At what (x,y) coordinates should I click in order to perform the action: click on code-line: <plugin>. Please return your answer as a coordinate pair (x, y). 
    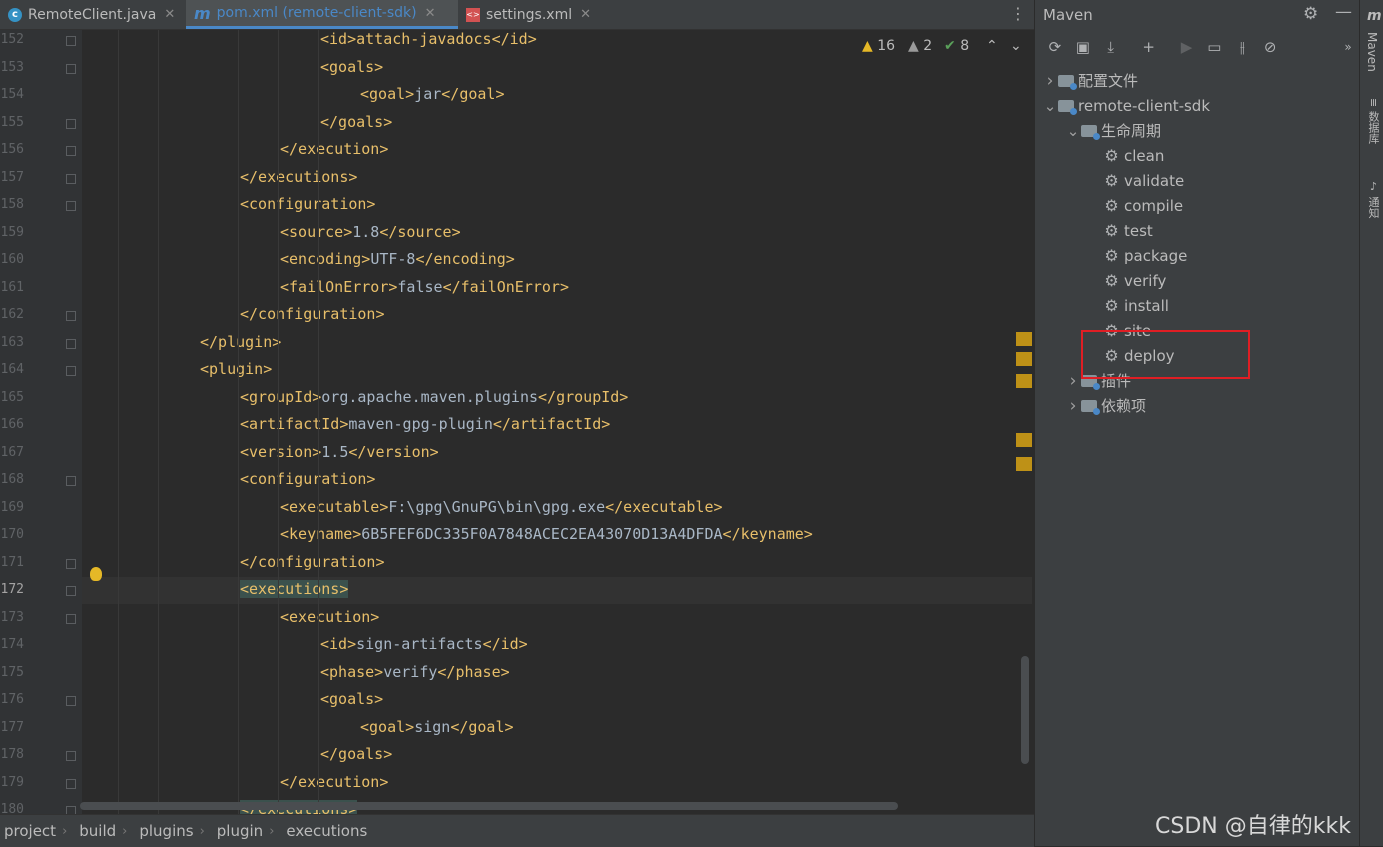
    Looking at the image, I should click on (236, 369).